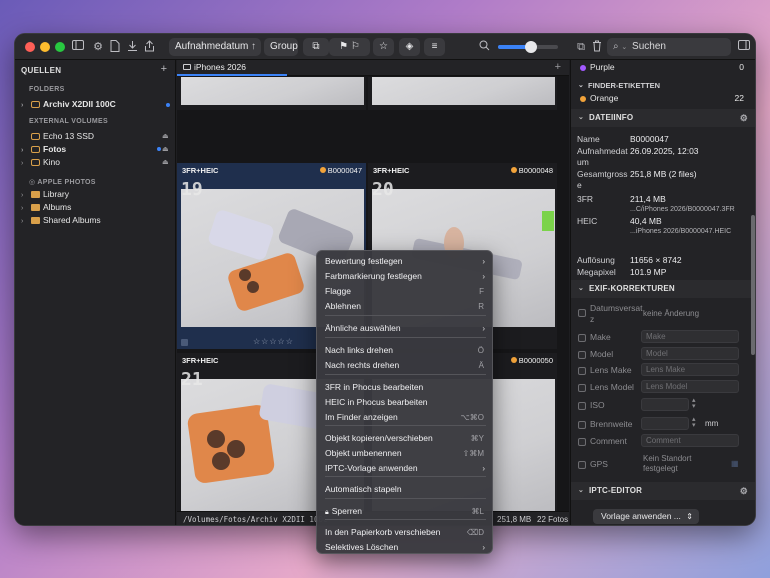 This screenshot has width=770, height=578. What do you see at coordinates (624, 47) in the screenshot?
I see `search-dropdown-icon: ⌄` at bounding box center [624, 47].